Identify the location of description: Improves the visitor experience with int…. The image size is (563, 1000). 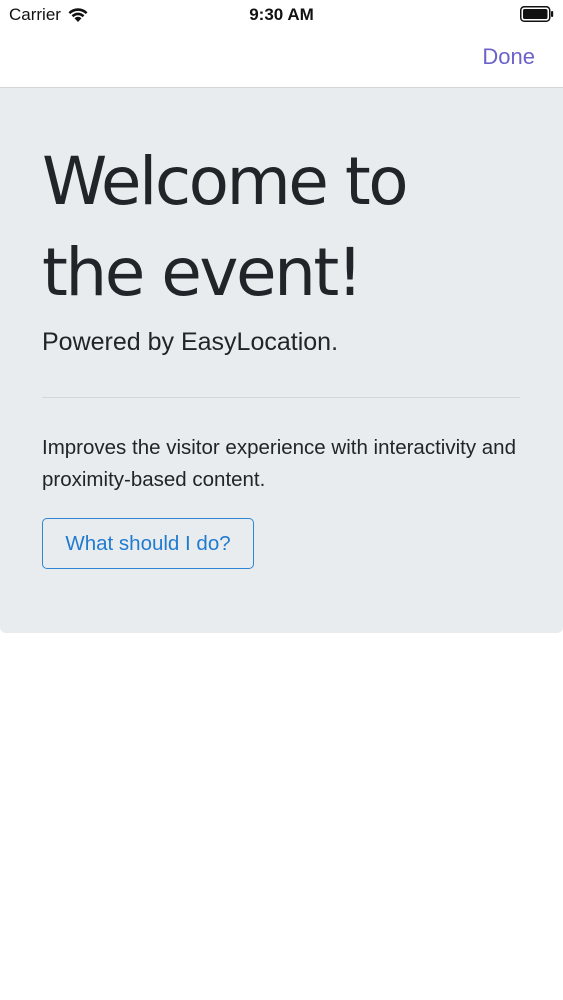
(279, 463).